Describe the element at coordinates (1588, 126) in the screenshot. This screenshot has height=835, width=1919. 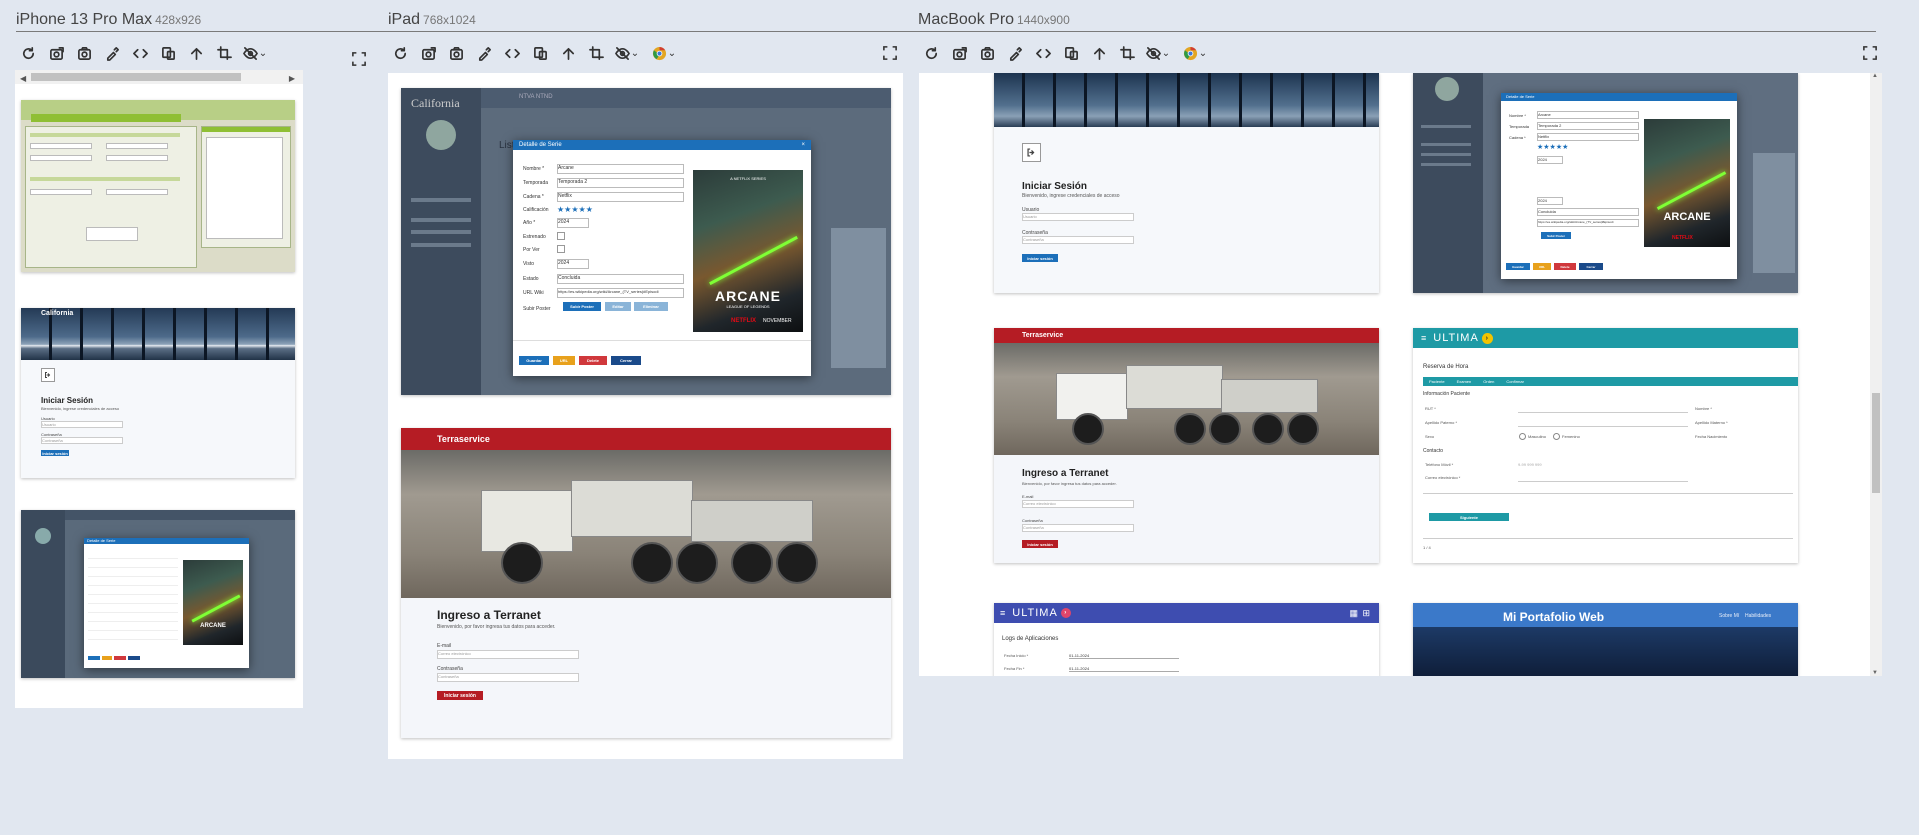
I see `temporada-select: Temporada 2` at that location.